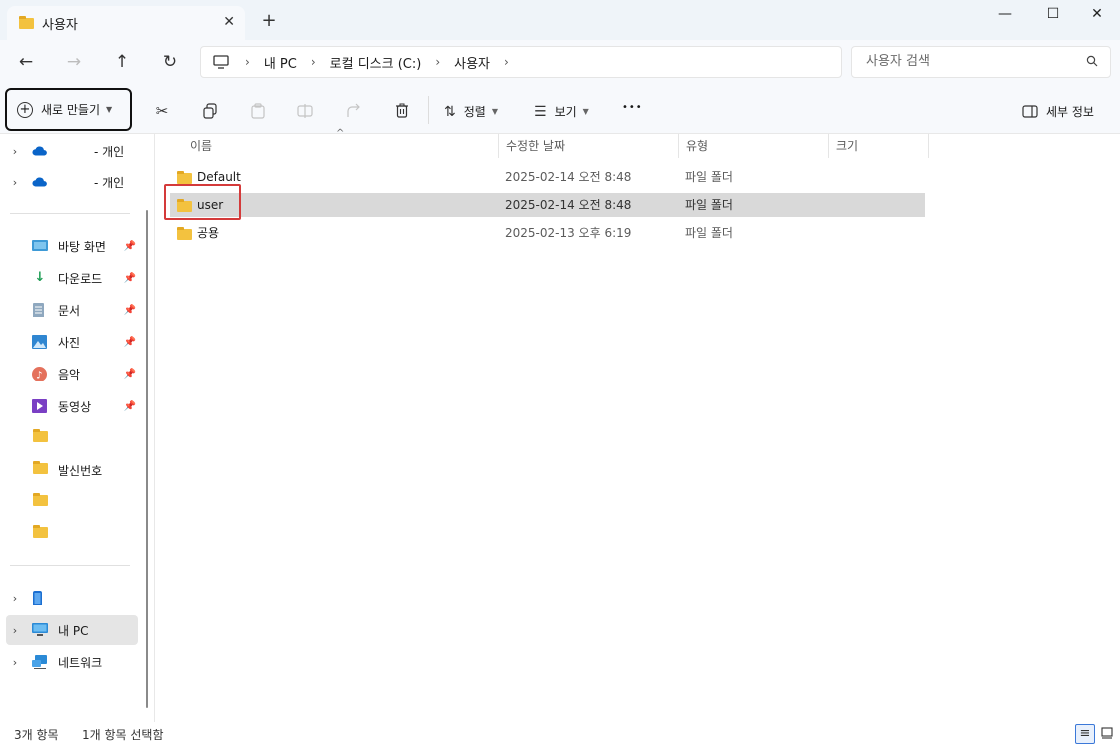 This screenshot has width=1120, height=745. What do you see at coordinates (588, 146) in the screenshot?
I see `column-header-date: 수정한 날짜` at bounding box center [588, 146].